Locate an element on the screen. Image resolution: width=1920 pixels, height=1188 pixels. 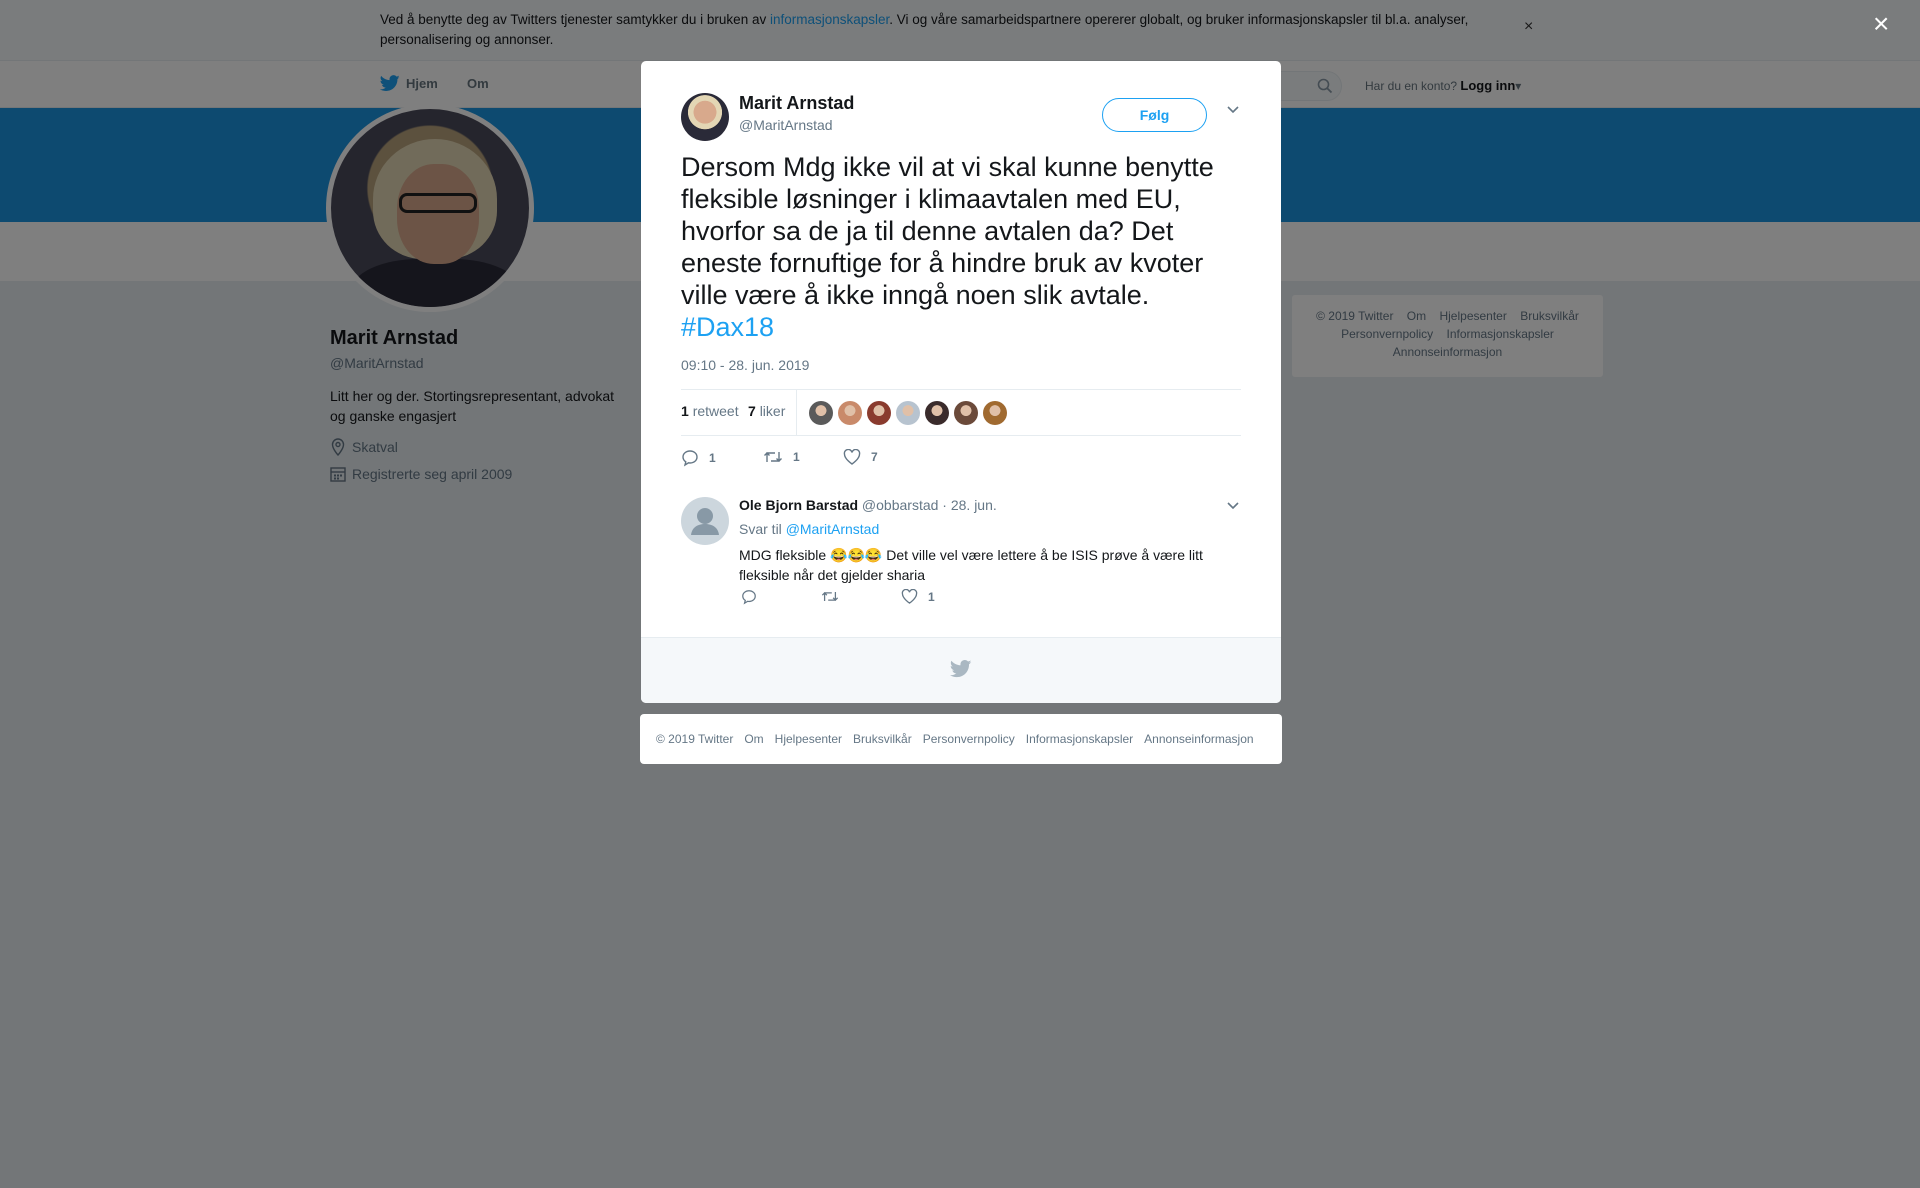
reply-to-handle: @MaritArnstad is located at coordinates (833, 529).